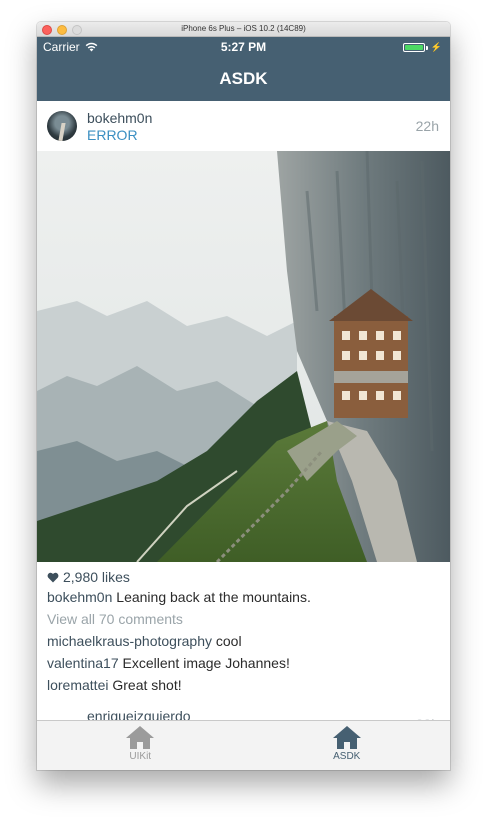 The height and width of the screenshot is (823, 487). Describe the element at coordinates (147, 685) in the screenshot. I see `comment-text: Great shot!` at that location.